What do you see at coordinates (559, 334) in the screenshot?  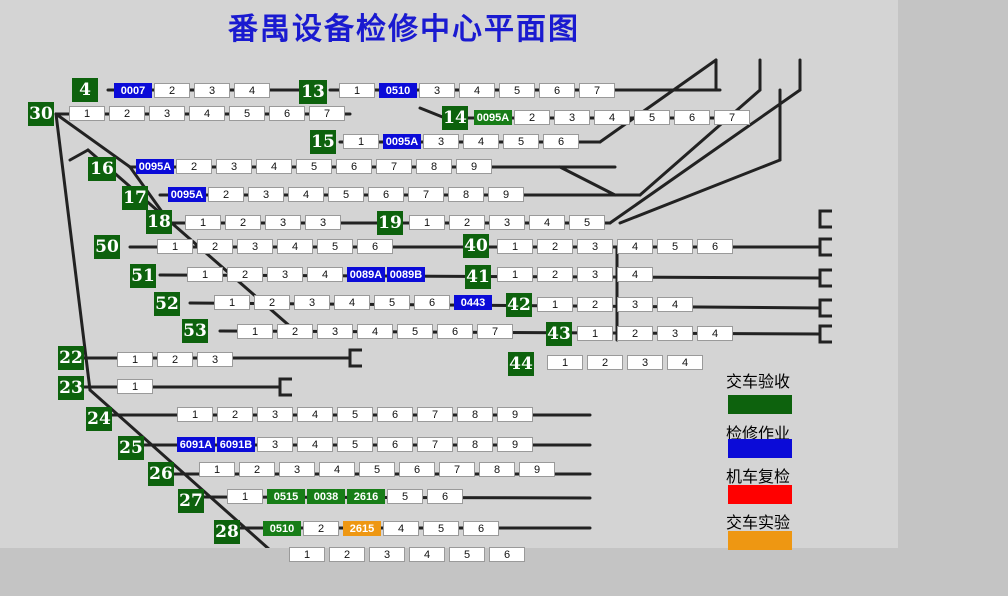 I see `track-label-43: 43` at bounding box center [559, 334].